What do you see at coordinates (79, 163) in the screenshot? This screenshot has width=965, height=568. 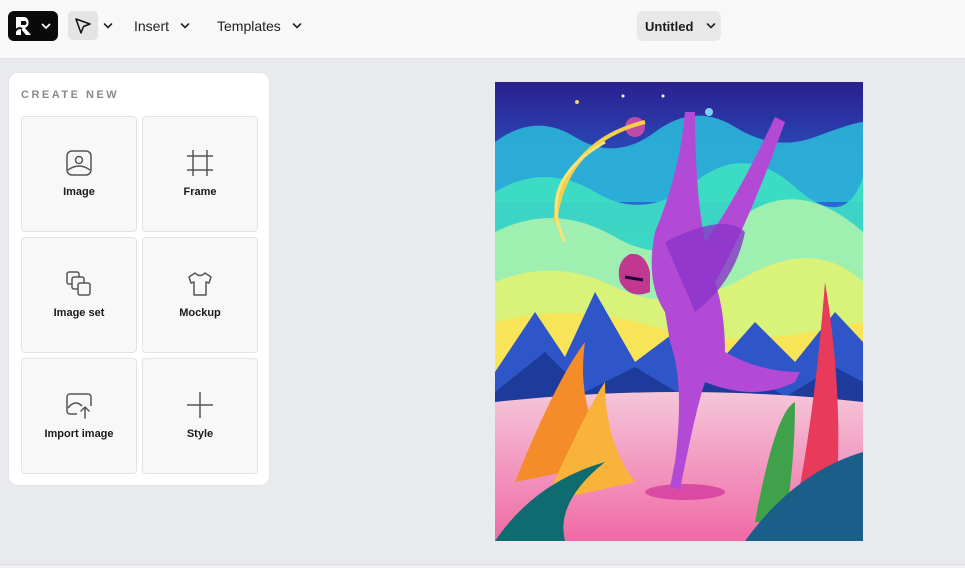 I see `image-icon` at bounding box center [79, 163].